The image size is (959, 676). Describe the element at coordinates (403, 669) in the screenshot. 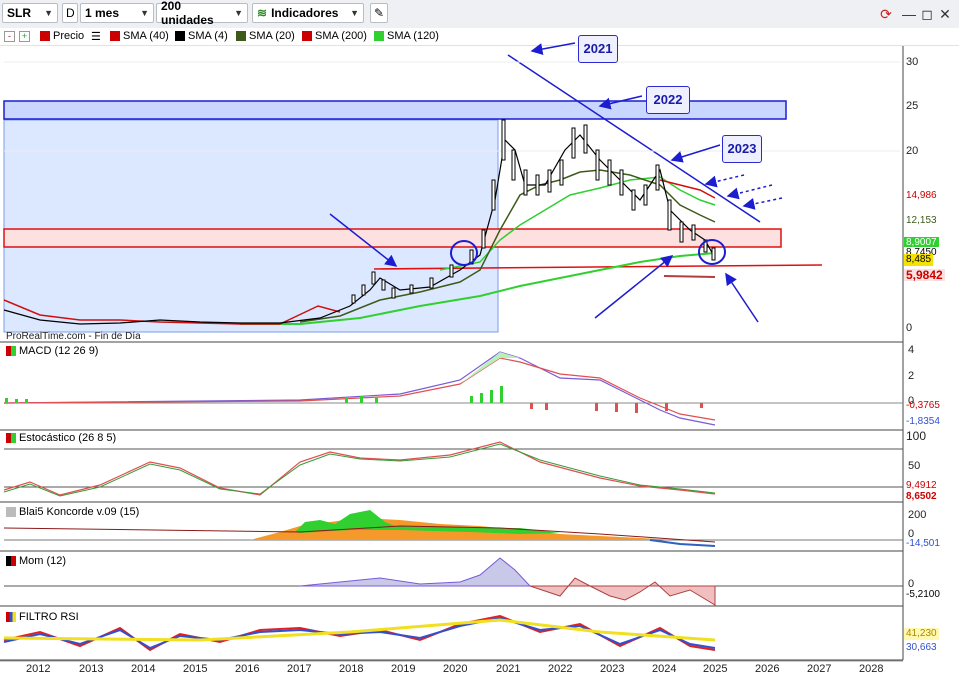

I see `x-tick-2019: 2019` at that location.